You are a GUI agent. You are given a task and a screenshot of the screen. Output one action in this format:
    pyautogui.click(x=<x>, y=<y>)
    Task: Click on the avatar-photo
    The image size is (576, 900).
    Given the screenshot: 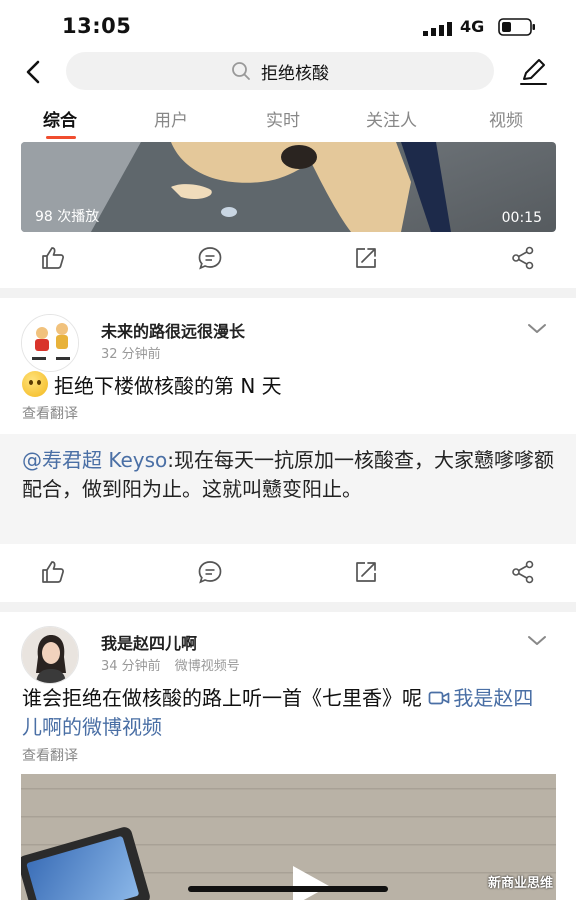 What is the action you would take?
    pyautogui.click(x=50, y=655)
    